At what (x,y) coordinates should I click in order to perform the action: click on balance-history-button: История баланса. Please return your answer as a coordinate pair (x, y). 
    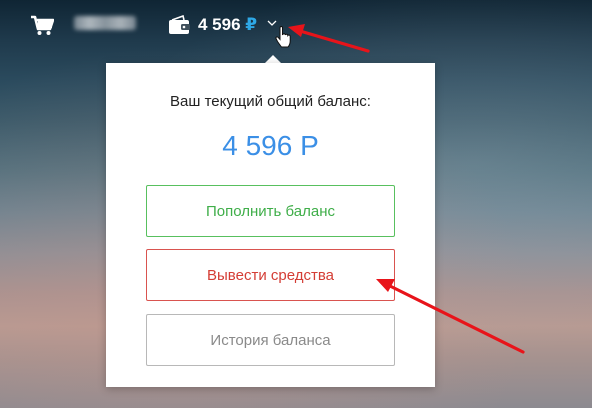
    Looking at the image, I should click on (270, 340).